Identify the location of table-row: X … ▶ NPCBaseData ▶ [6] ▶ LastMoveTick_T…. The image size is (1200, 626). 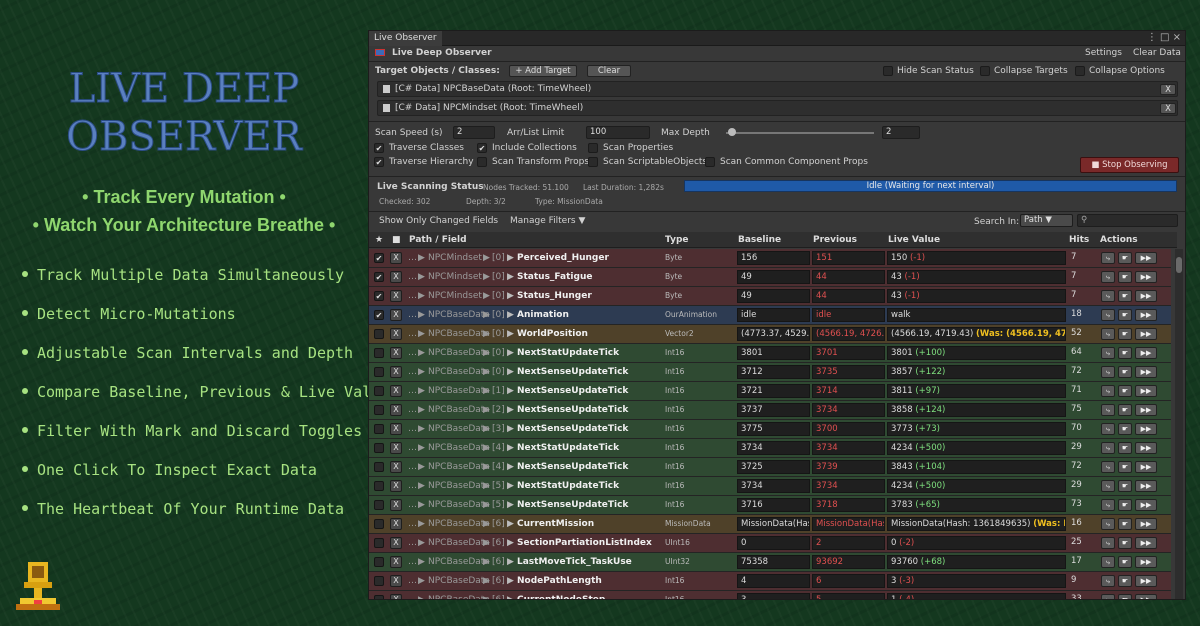
(770, 562).